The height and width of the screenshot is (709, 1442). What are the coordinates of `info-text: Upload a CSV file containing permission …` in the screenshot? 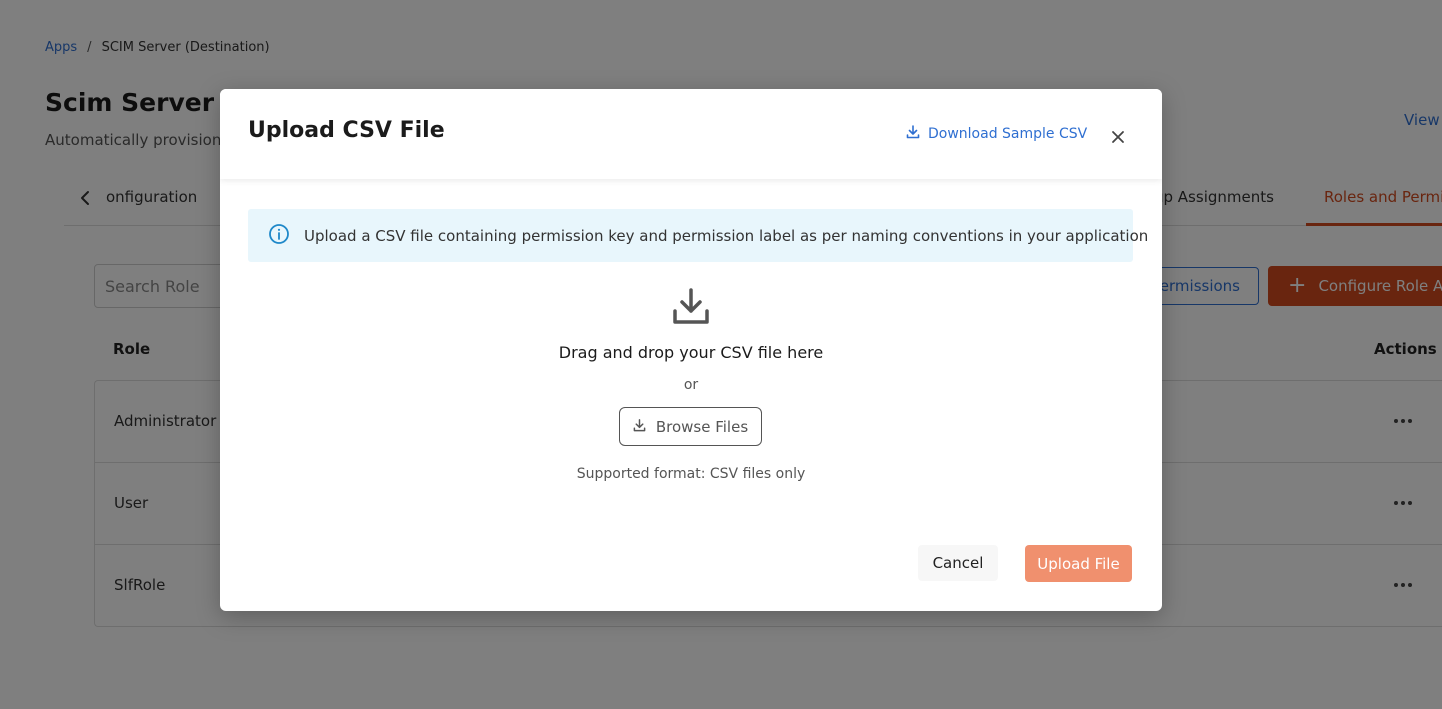 It's located at (726, 235).